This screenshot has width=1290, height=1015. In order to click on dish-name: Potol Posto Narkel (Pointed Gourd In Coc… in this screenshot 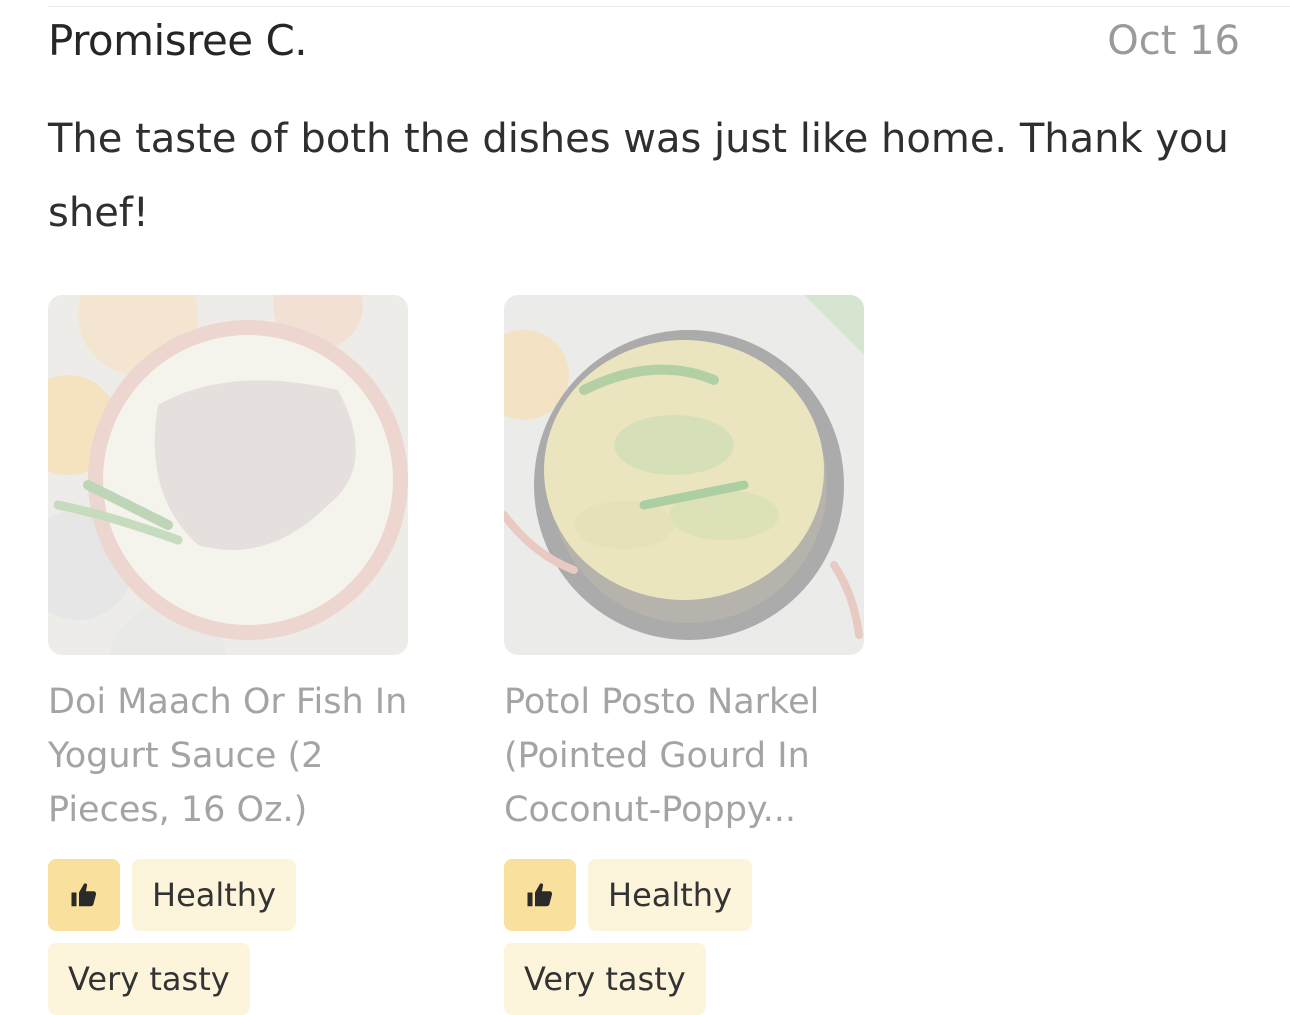, I will do `click(684, 756)`.